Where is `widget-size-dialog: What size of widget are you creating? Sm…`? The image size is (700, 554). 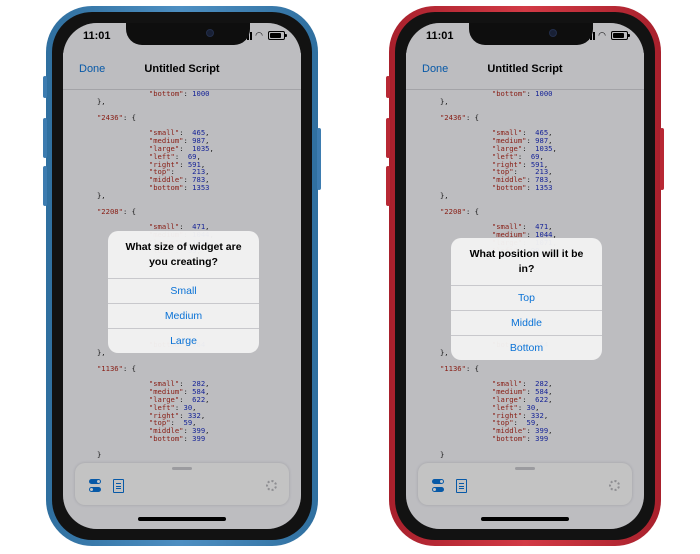 widget-size-dialog: What size of widget are you creating? Sm… is located at coordinates (183, 292).